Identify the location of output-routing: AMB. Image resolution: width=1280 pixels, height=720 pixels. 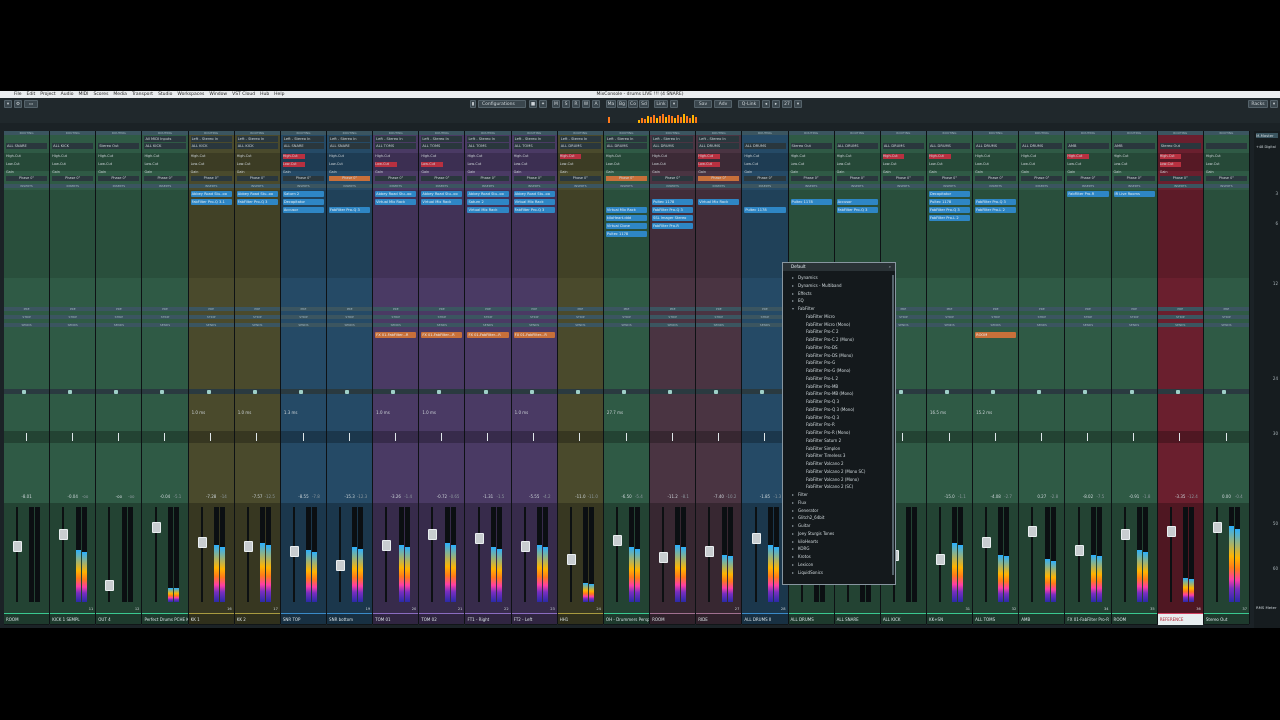
(1088, 146).